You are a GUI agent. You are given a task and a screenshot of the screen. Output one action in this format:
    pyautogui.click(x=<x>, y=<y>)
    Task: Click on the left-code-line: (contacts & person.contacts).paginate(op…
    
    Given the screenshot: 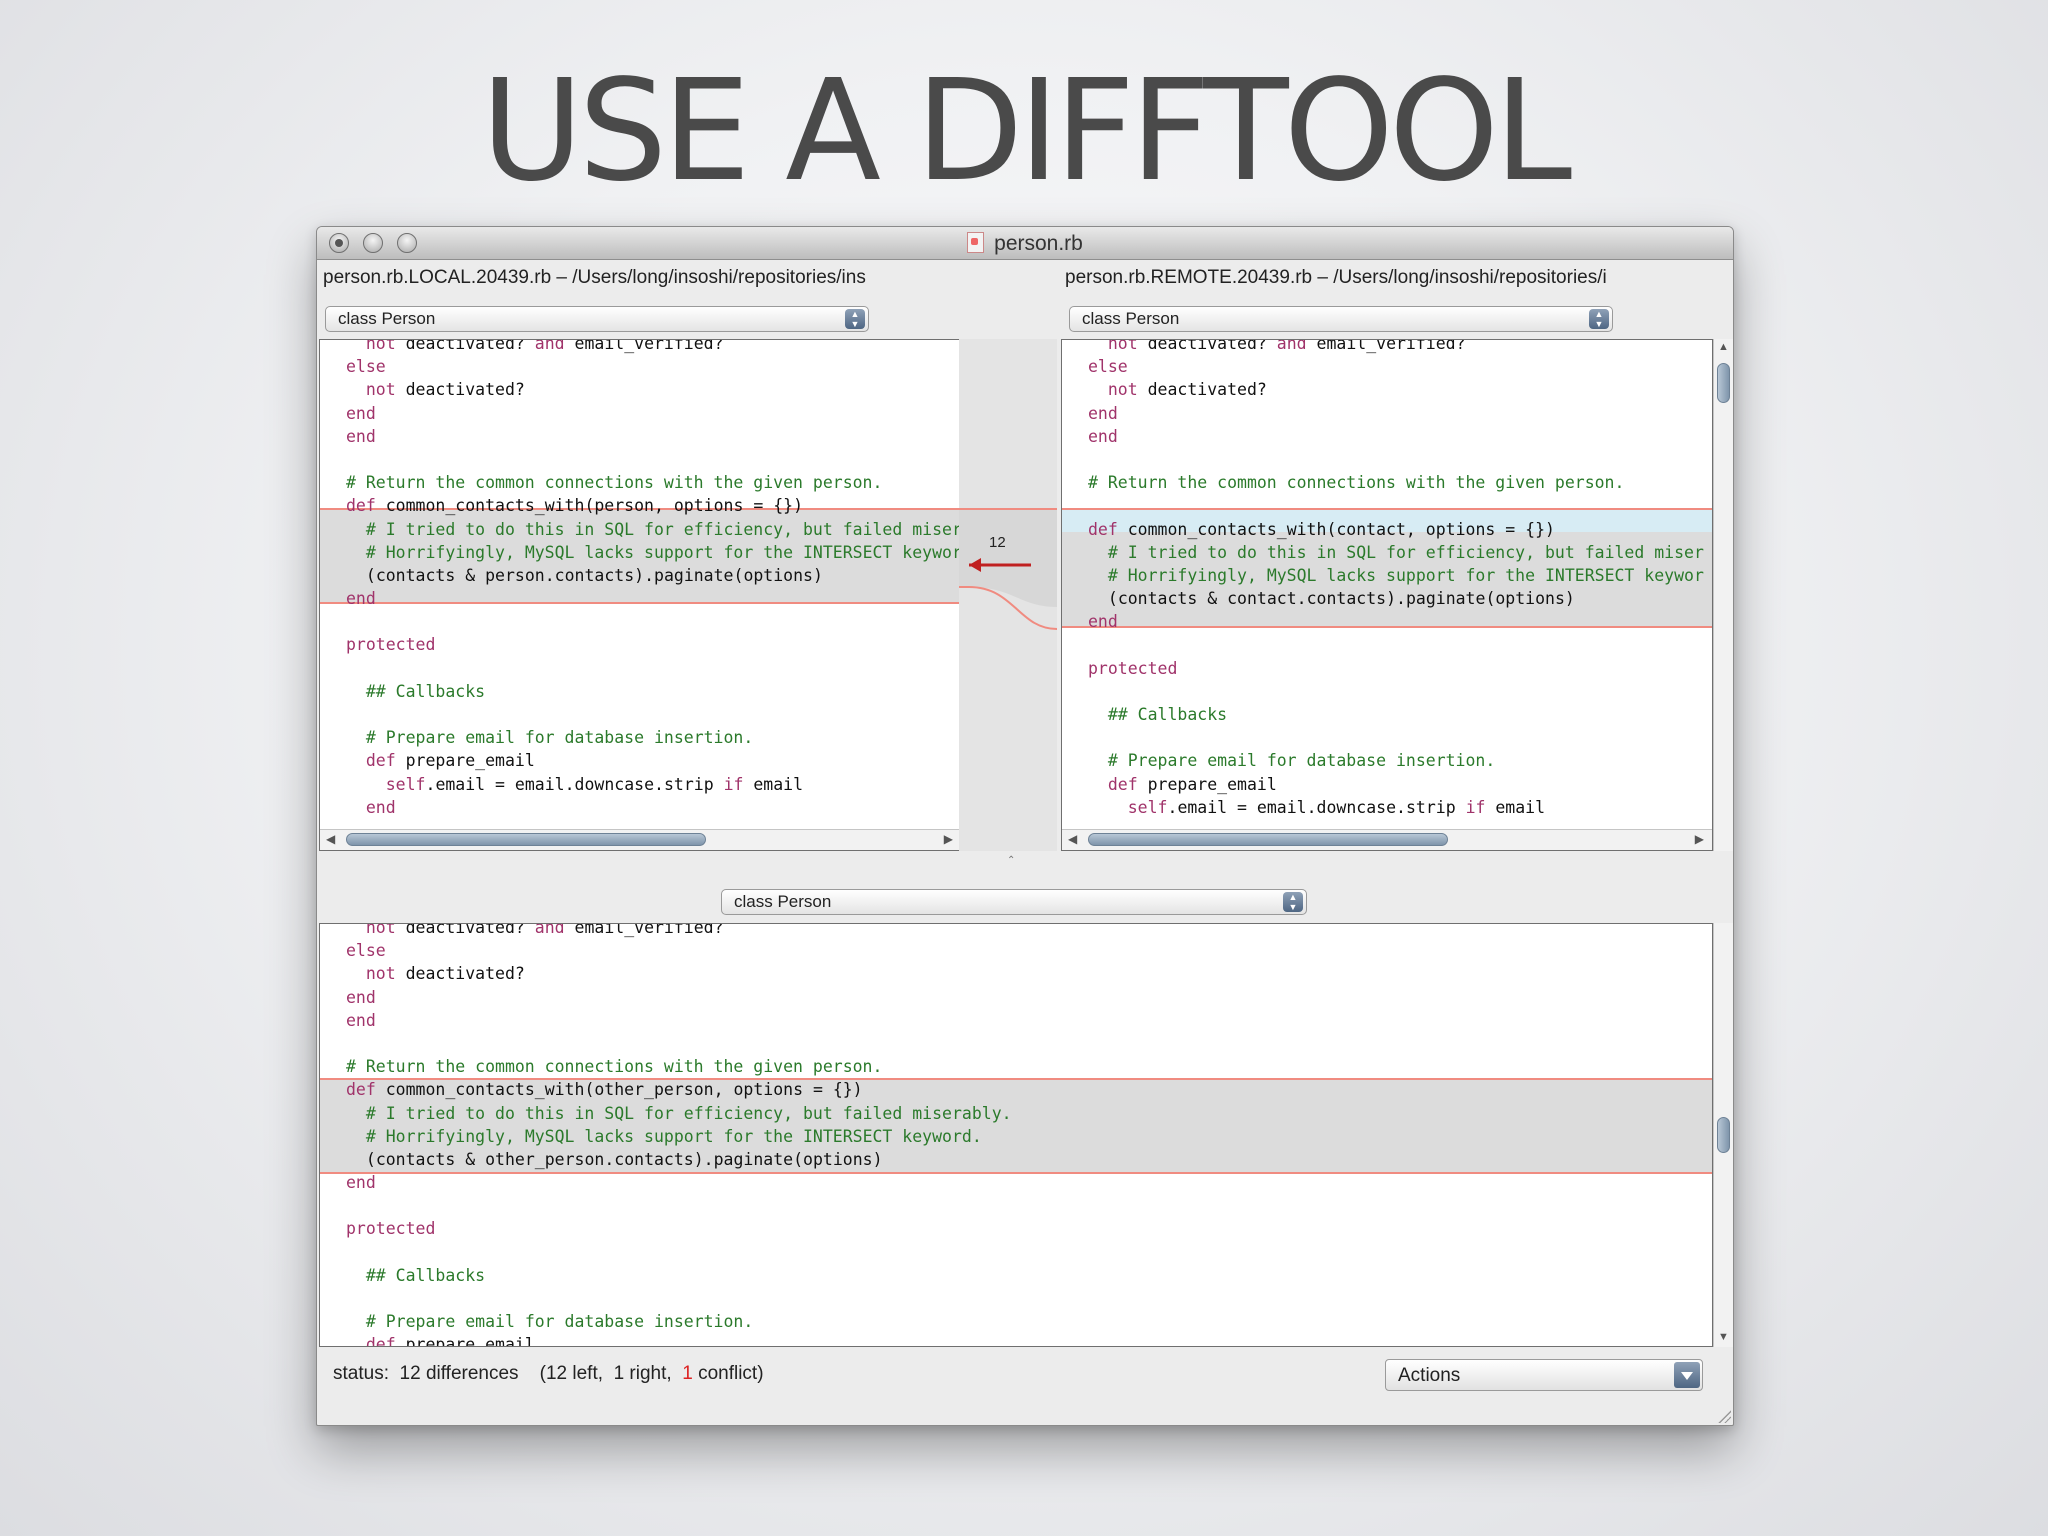 What is the action you would take?
    pyautogui.click(x=584, y=575)
    